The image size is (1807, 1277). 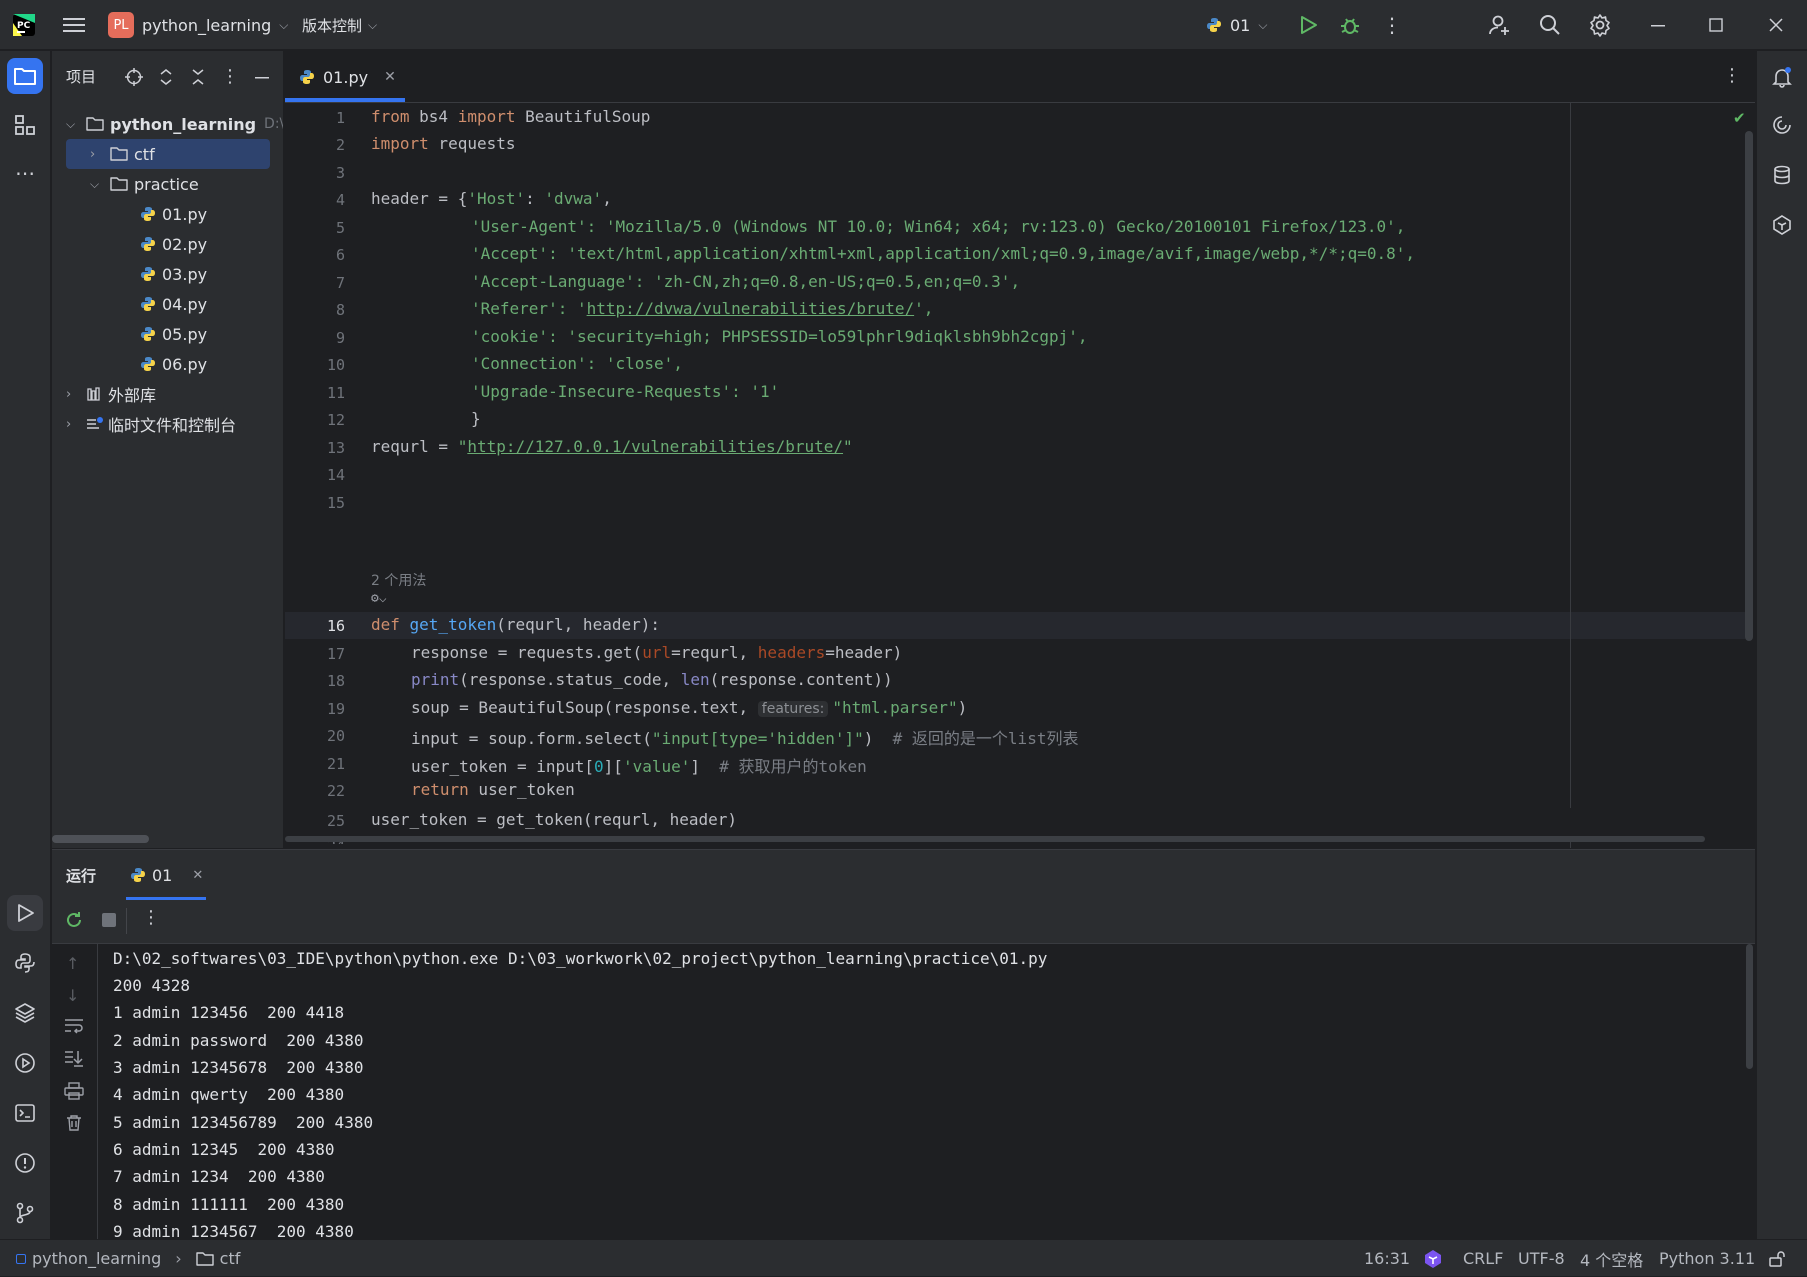 What do you see at coordinates (1308, 25) in the screenshot?
I see `run-icon` at bounding box center [1308, 25].